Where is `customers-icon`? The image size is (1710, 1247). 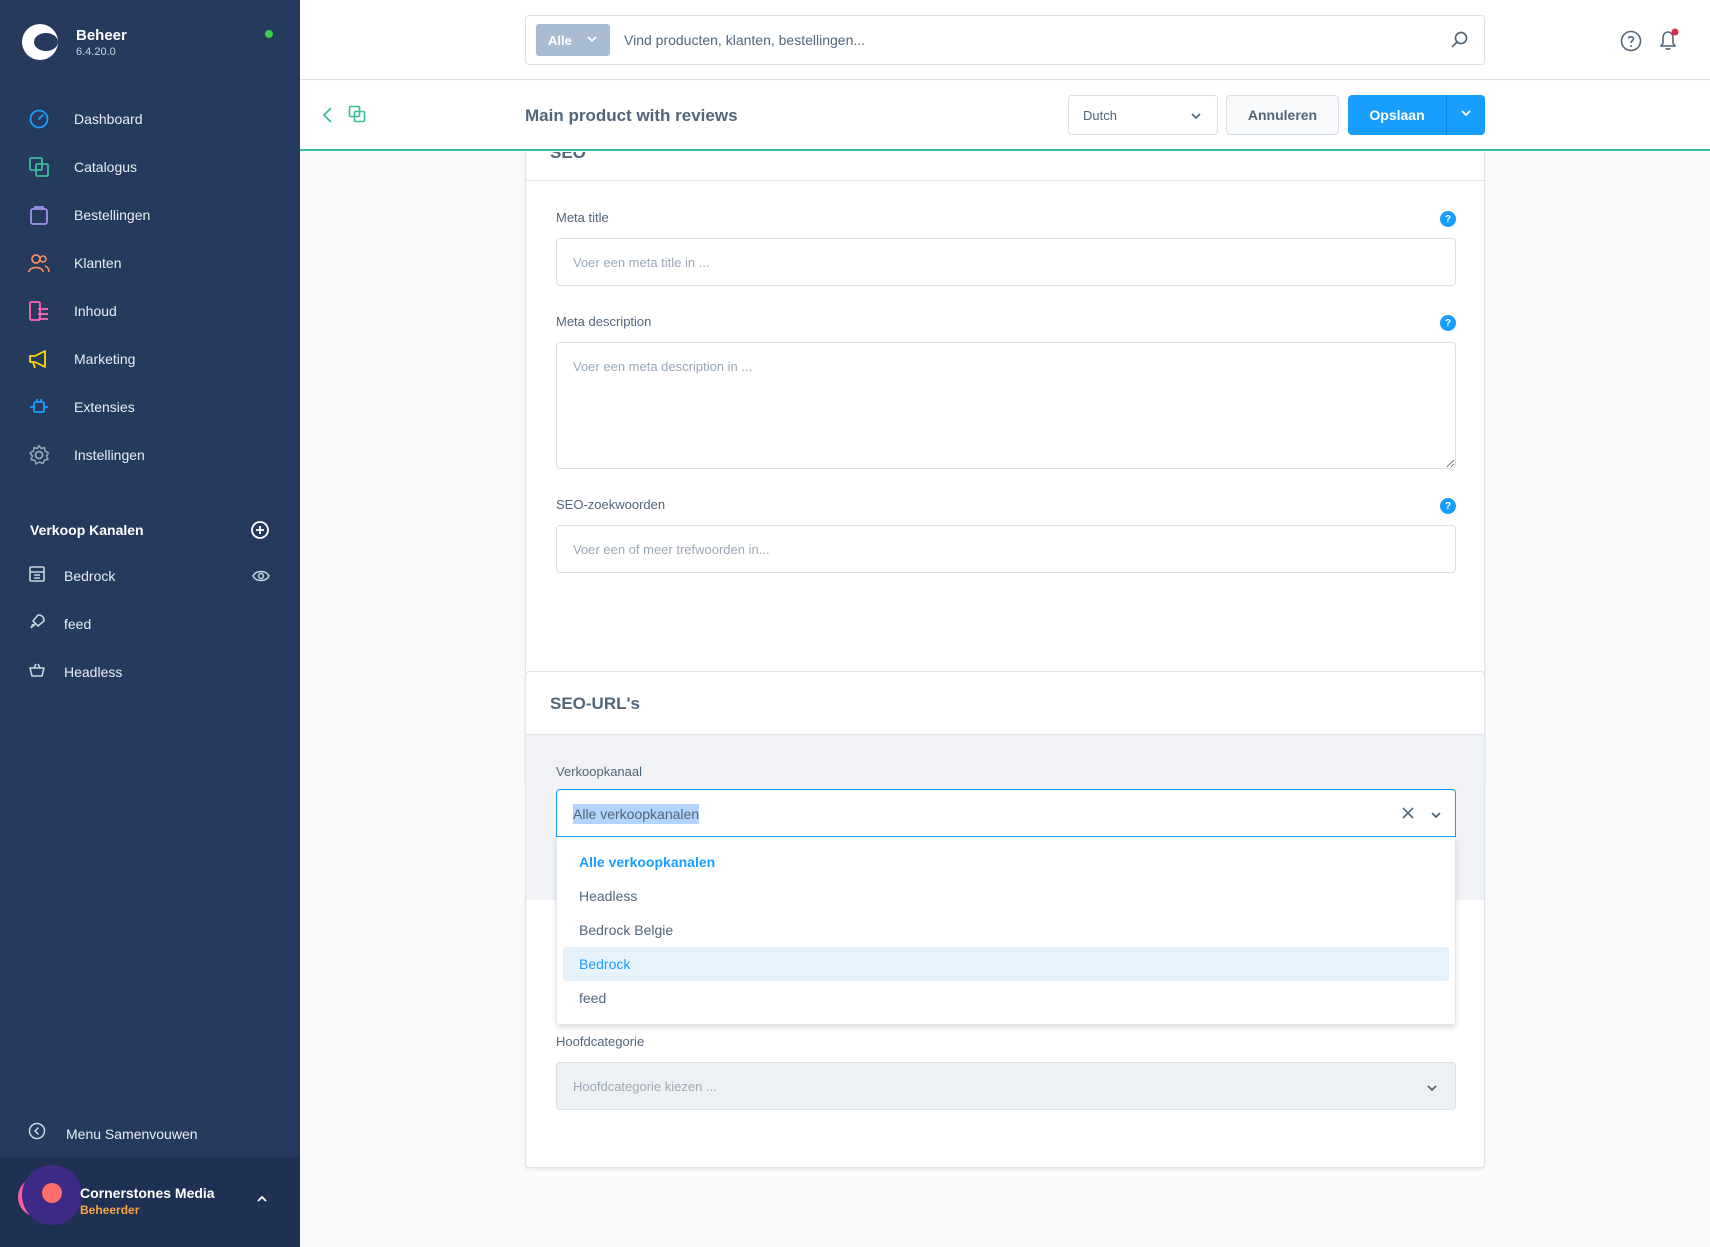 customers-icon is located at coordinates (39, 263).